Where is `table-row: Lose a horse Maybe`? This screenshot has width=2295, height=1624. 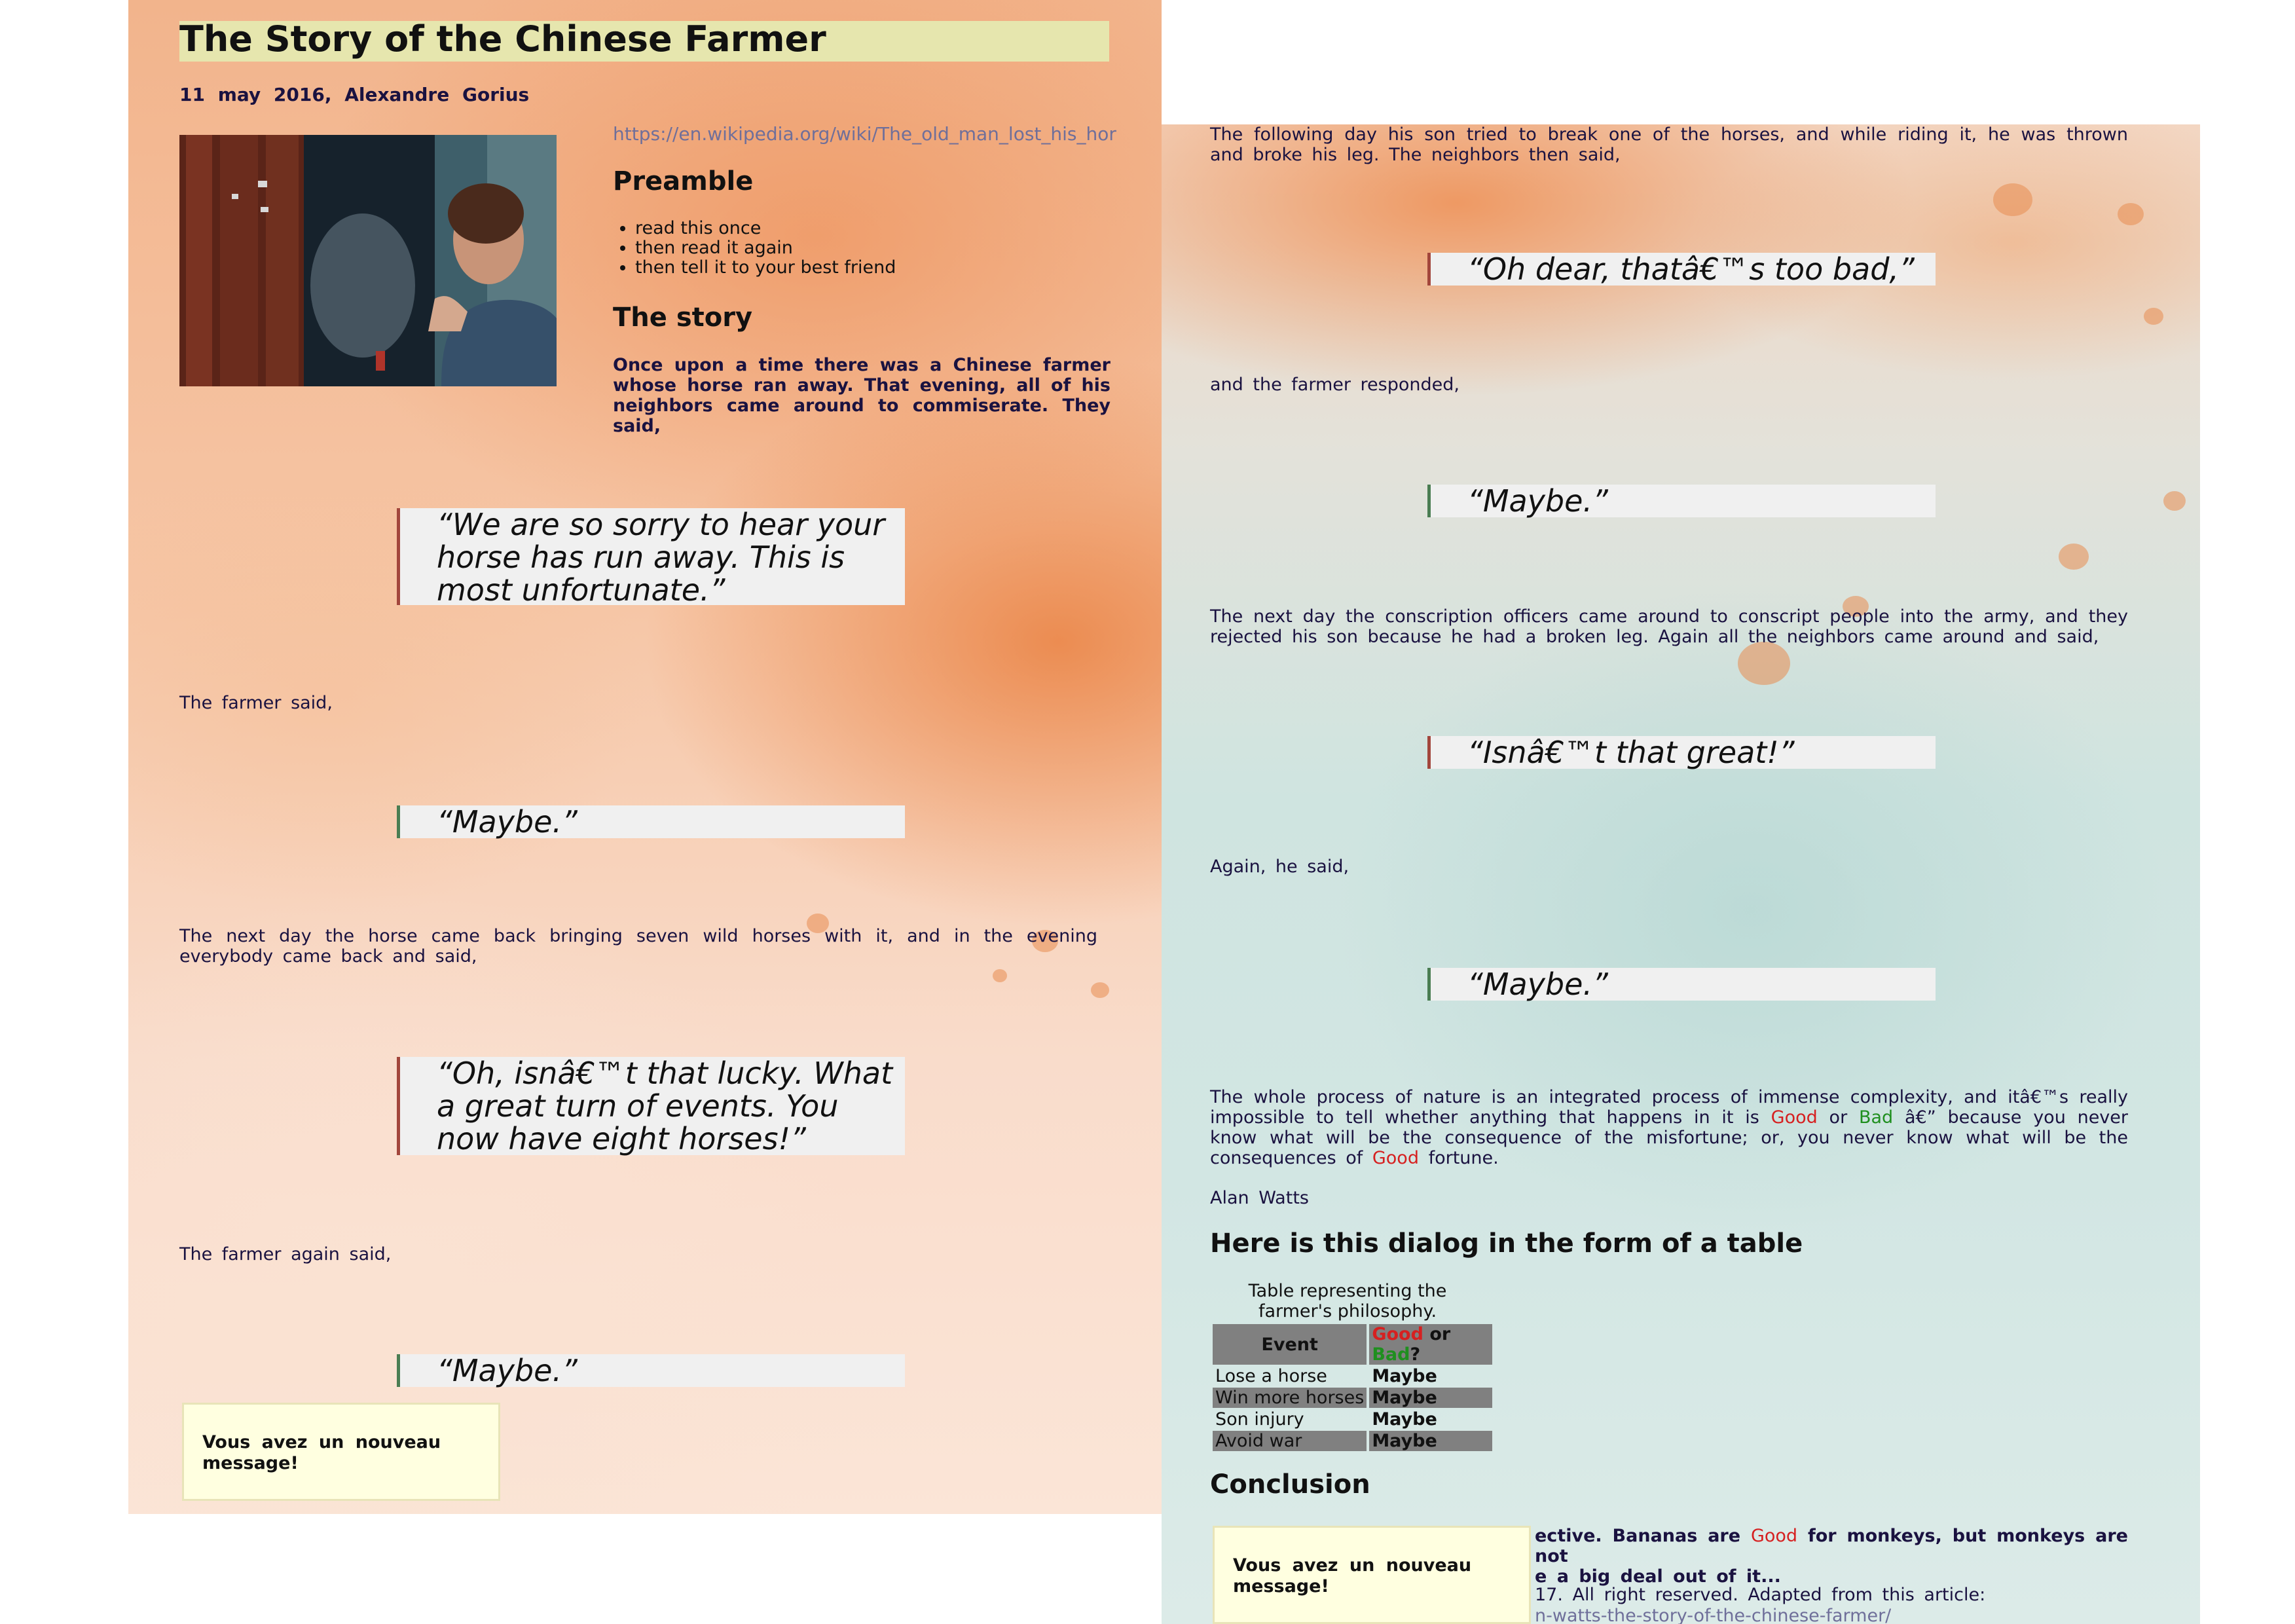
table-row: Lose a horse Maybe is located at coordinates (1352, 1376).